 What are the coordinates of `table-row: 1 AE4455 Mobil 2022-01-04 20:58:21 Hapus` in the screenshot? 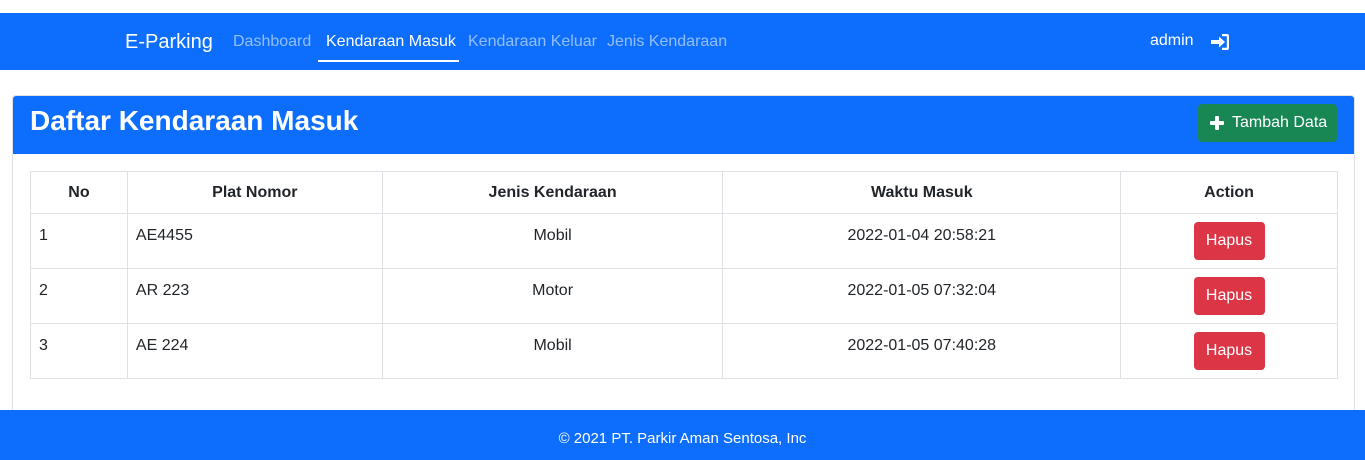 It's located at (684, 241).